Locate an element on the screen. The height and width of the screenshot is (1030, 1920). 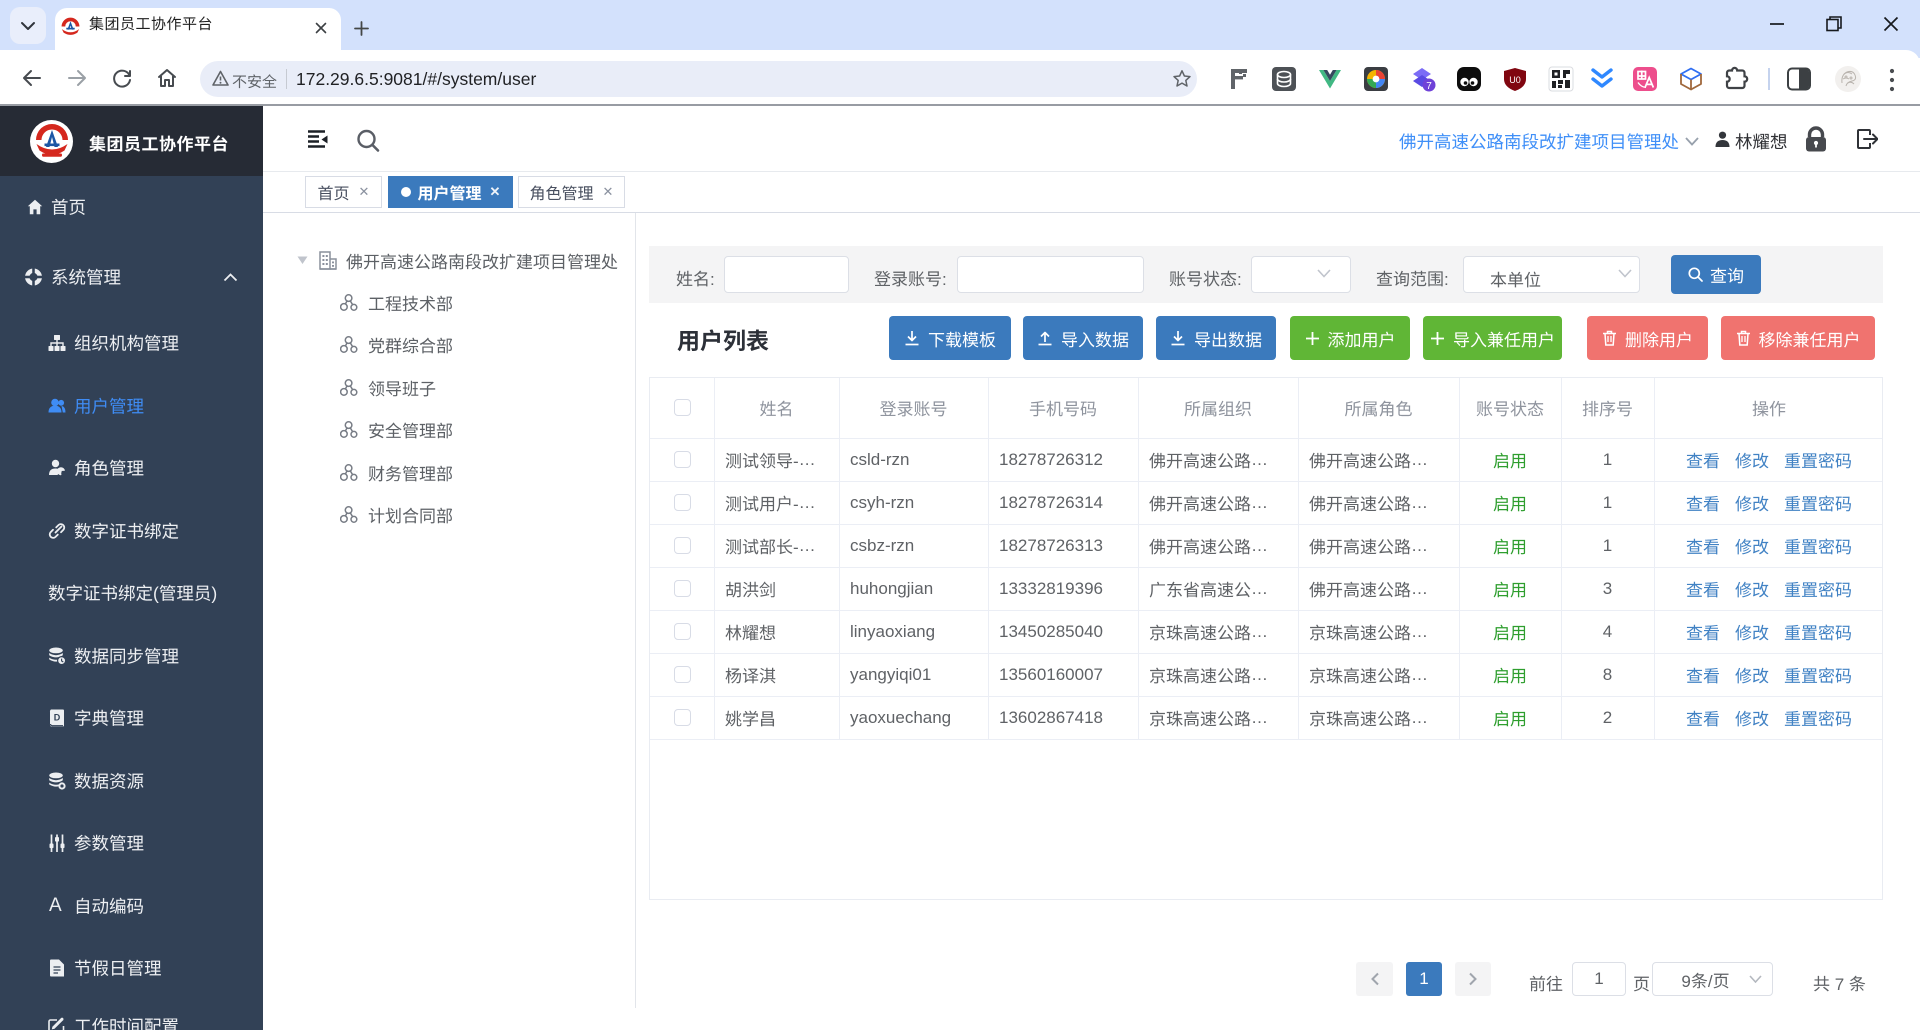
svg-text: D is located at coordinates (57, 718).